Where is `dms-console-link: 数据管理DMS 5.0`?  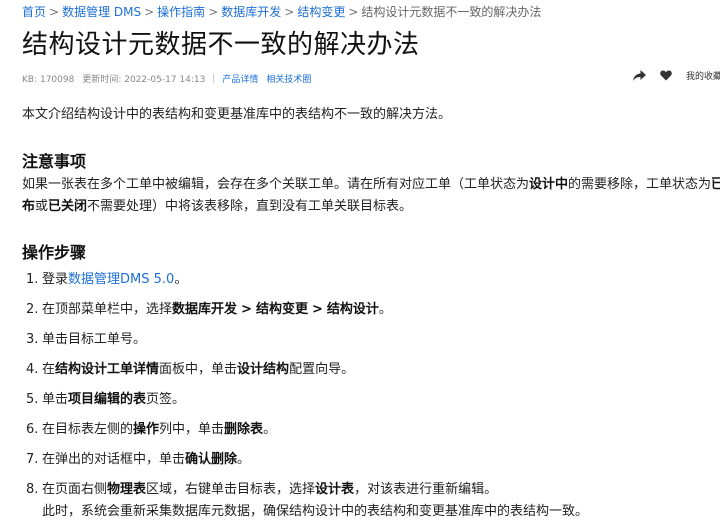 dms-console-link: 数据管理DMS 5.0 is located at coordinates (121, 279).